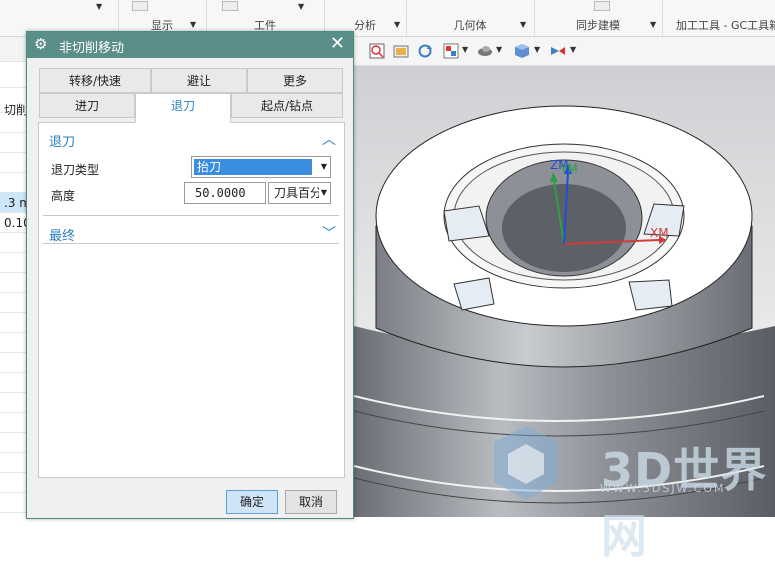 The image size is (775, 566). What do you see at coordinates (718, 18) in the screenshot?
I see `ribbon-group-machining-tools: 加工工具 - GC工具箱` at bounding box center [718, 18].